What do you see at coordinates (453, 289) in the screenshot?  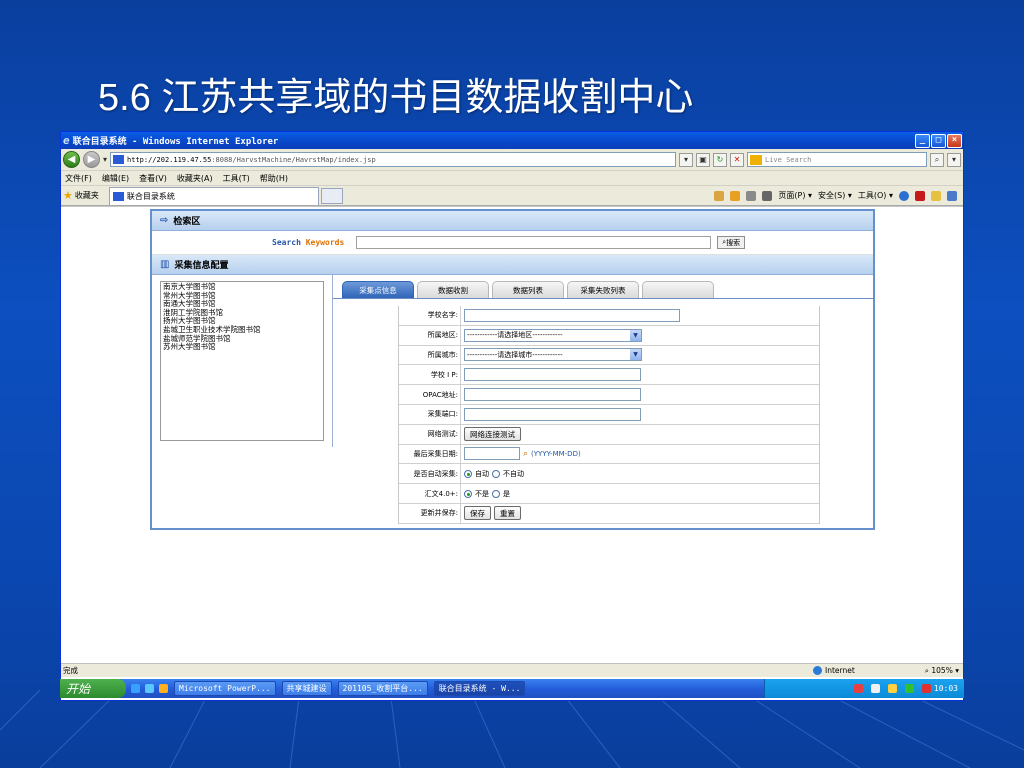 I see `tab-data-harvest: 数据收割` at bounding box center [453, 289].